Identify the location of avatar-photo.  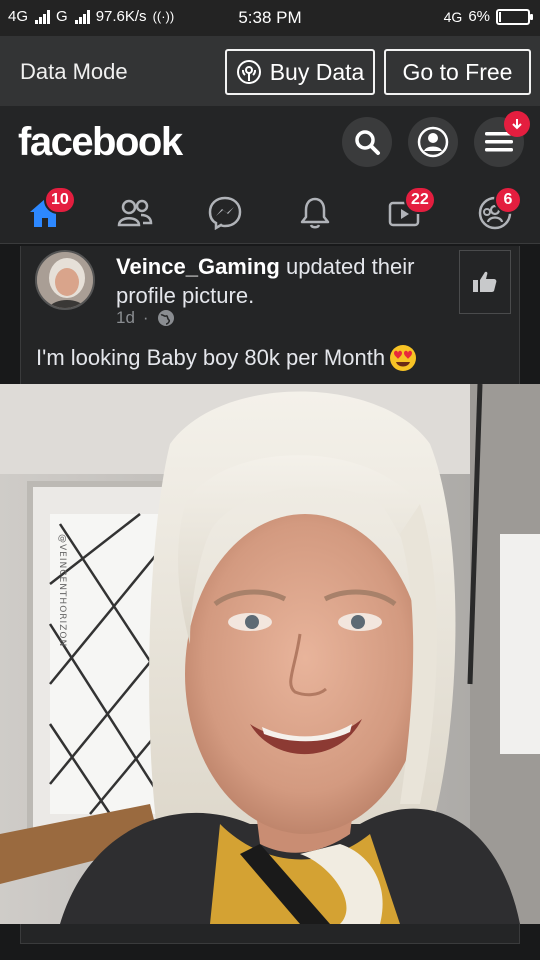
(65, 280).